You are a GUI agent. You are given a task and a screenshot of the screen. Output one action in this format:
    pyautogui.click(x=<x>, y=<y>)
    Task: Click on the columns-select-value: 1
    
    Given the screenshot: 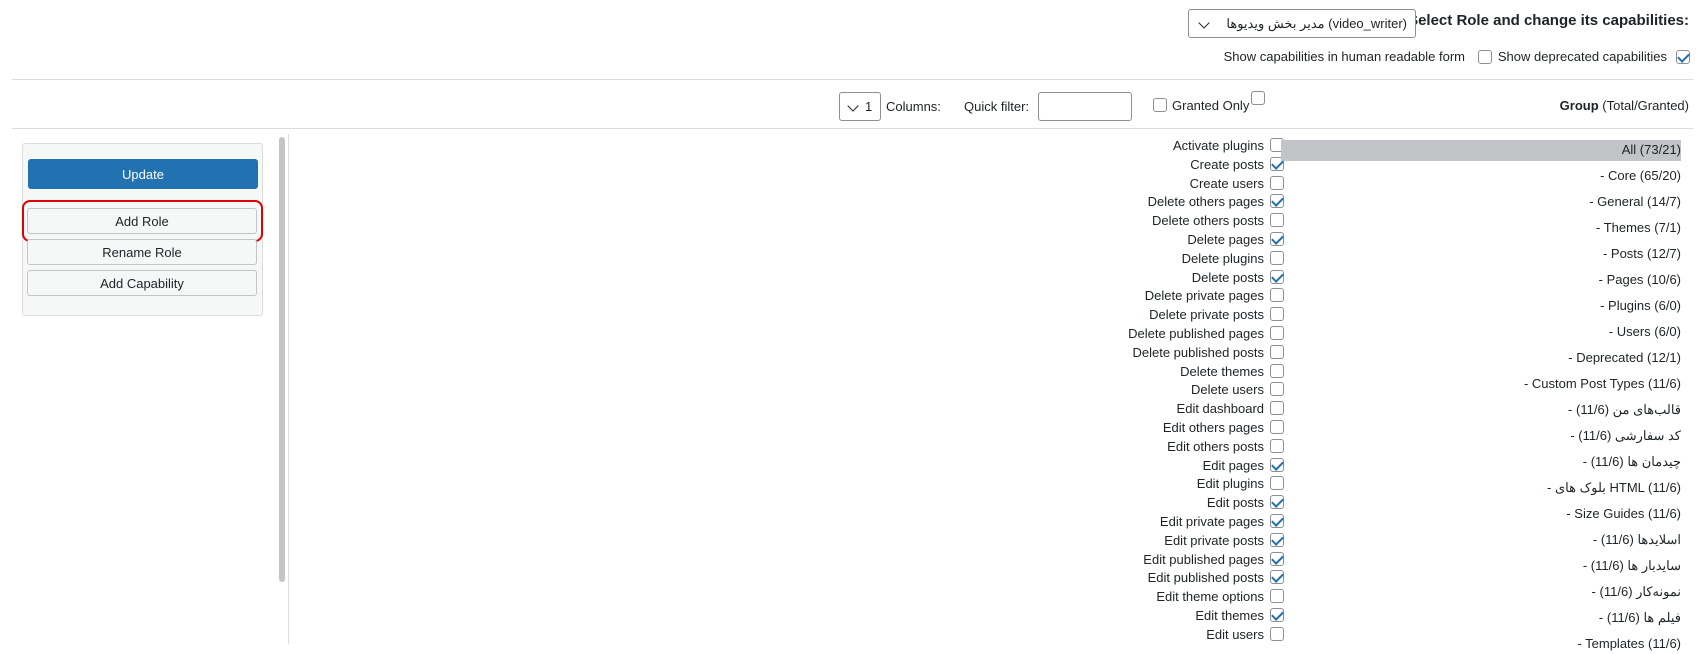 What is the action you would take?
    pyautogui.click(x=869, y=106)
    